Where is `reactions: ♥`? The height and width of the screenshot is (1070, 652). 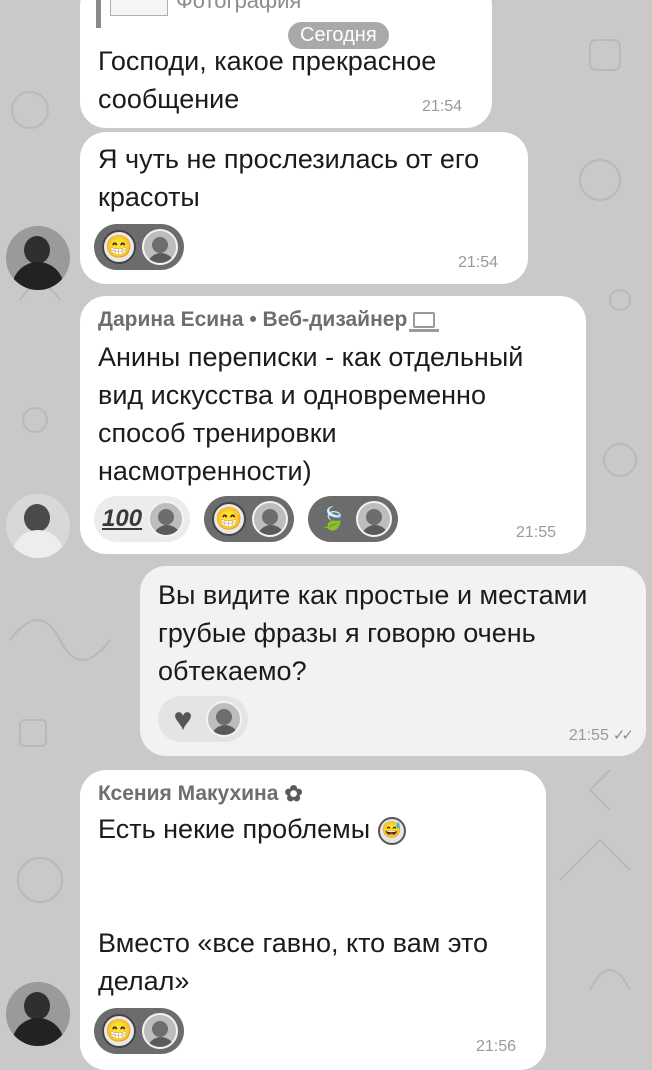
reactions: ♥ is located at coordinates (203, 719).